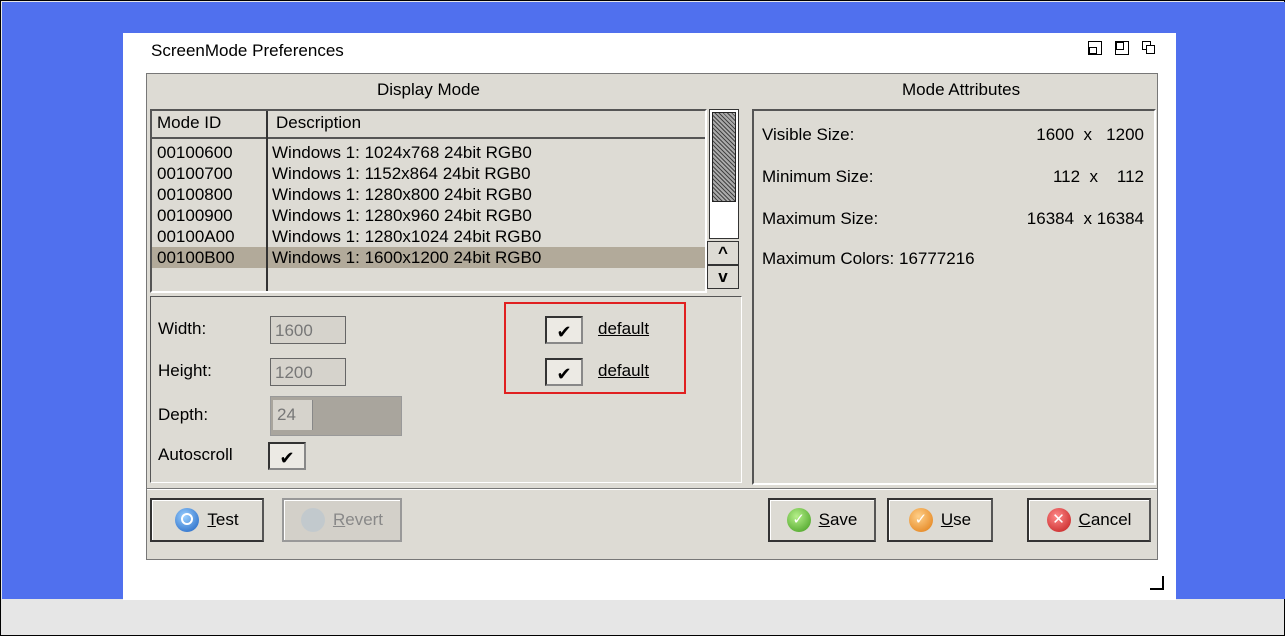 The image size is (1285, 636). Describe the element at coordinates (954, 179) in the screenshot. I see `minimum-size-row: Minimum Size: 112 x 112` at that location.